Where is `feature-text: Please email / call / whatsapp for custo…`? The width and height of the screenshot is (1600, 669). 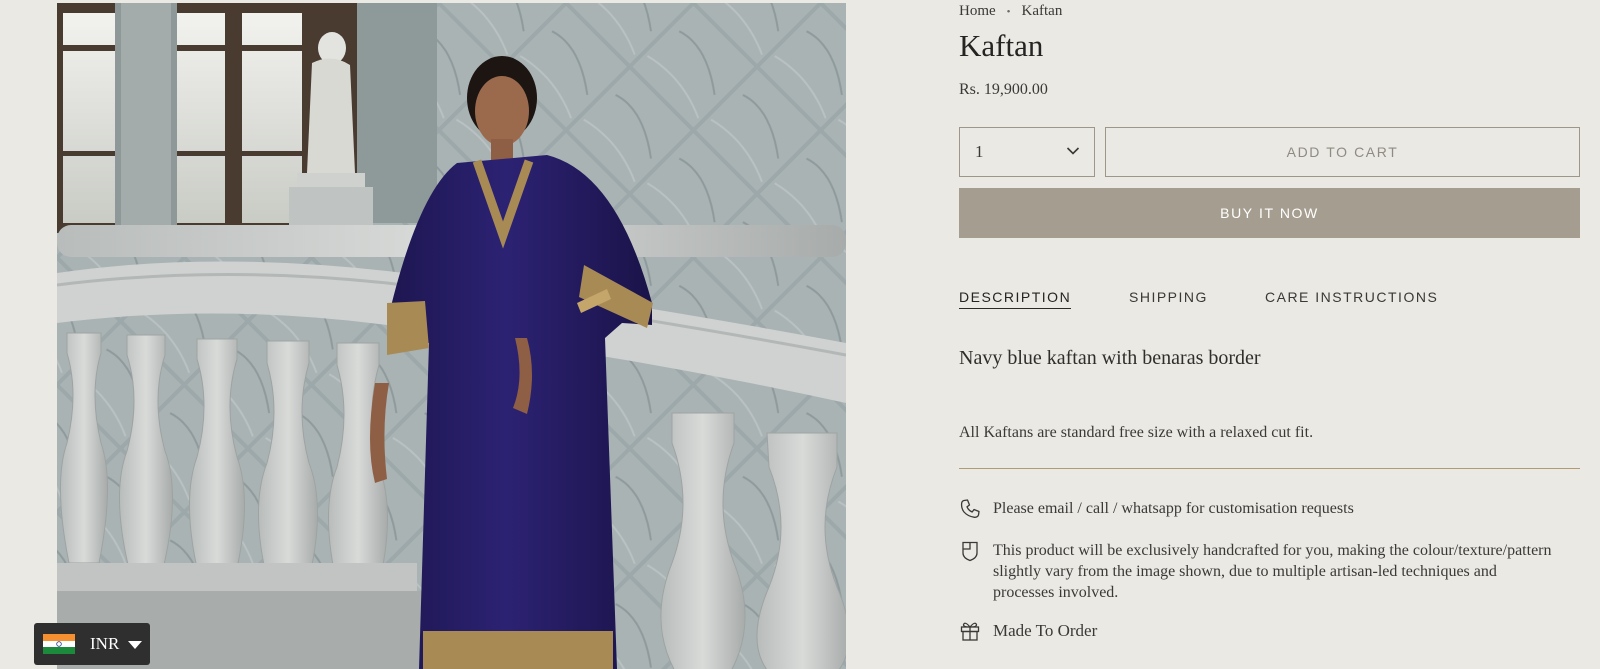 feature-text: Please email / call / whatsapp for custo… is located at coordinates (1173, 508).